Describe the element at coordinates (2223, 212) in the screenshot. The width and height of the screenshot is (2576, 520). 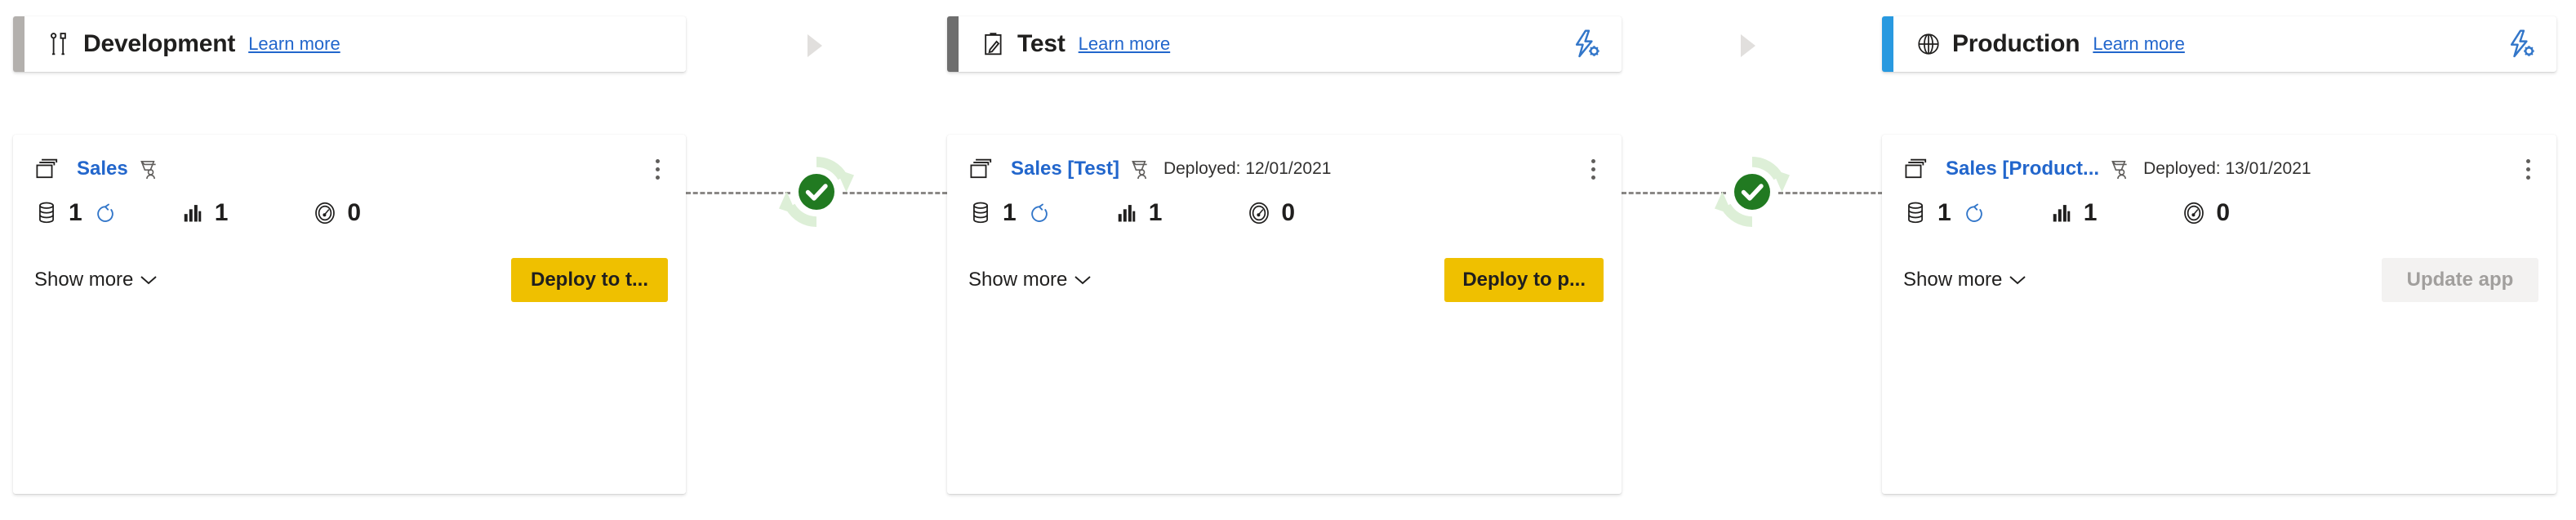
I see `metric-dashboards-value-production: 0` at that location.